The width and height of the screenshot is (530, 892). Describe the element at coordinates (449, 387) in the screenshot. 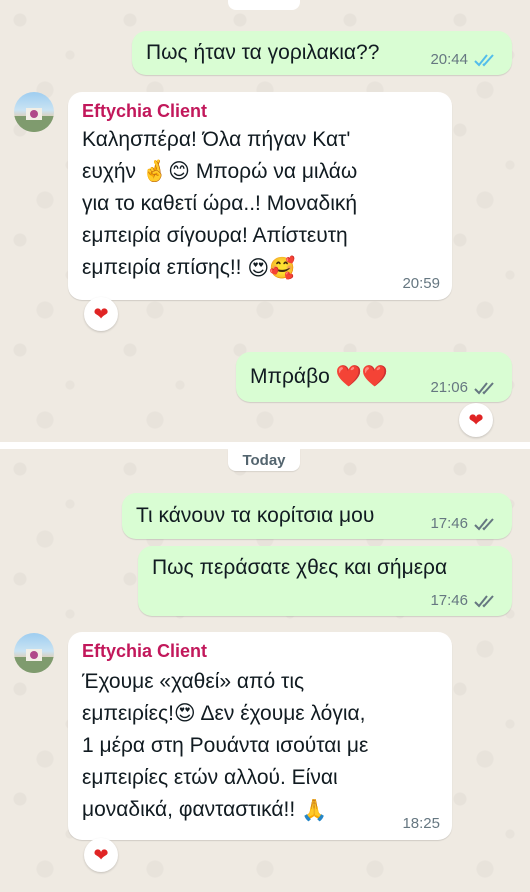

I see `message-time: 21:06` at that location.